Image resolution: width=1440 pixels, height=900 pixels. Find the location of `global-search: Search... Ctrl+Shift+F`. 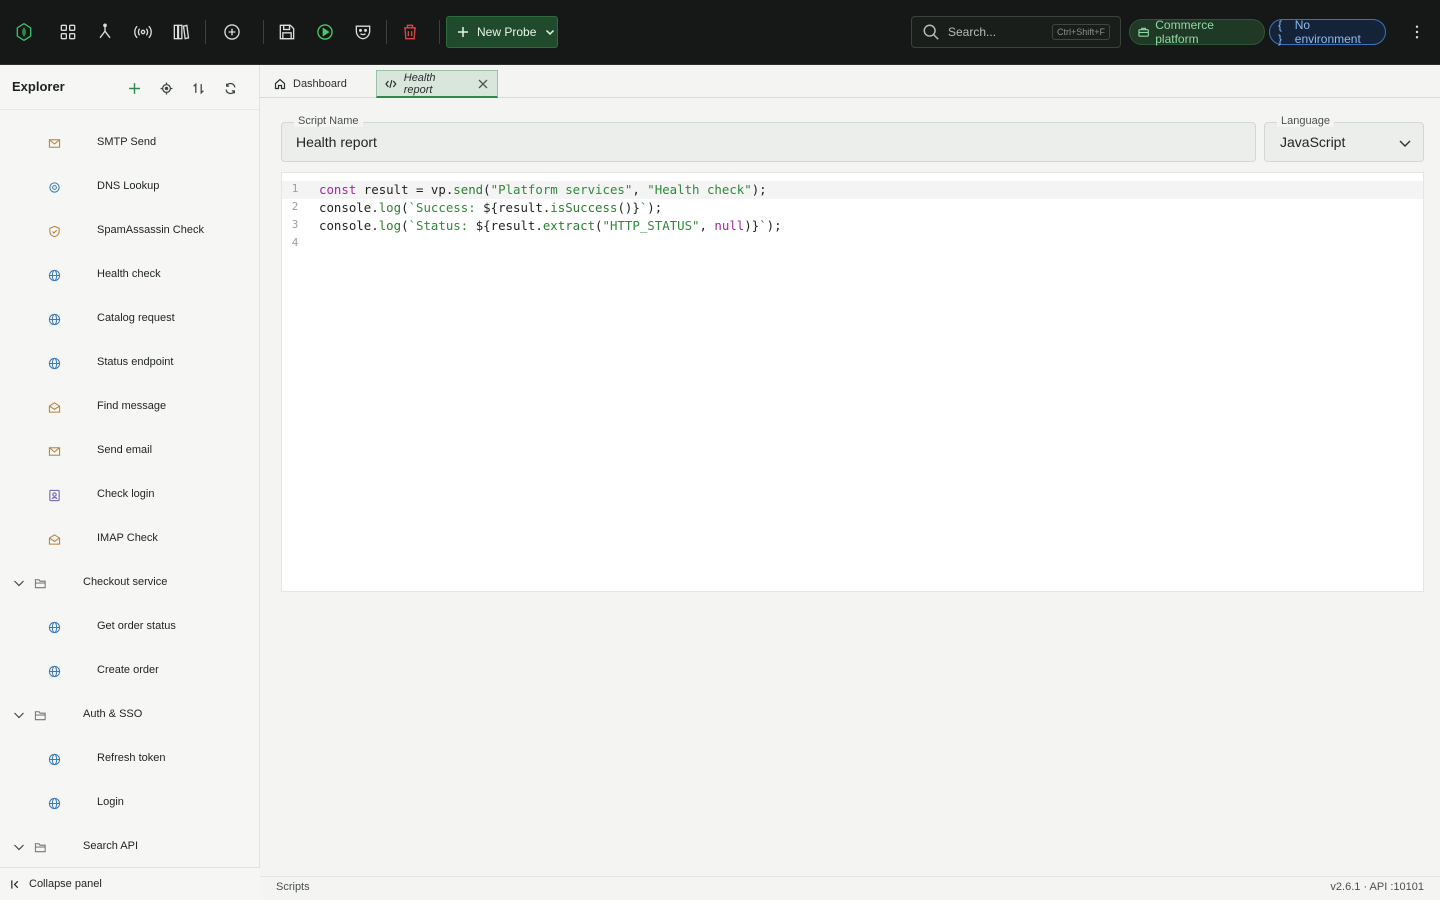

global-search: Search... Ctrl+Shift+F is located at coordinates (1016, 32).